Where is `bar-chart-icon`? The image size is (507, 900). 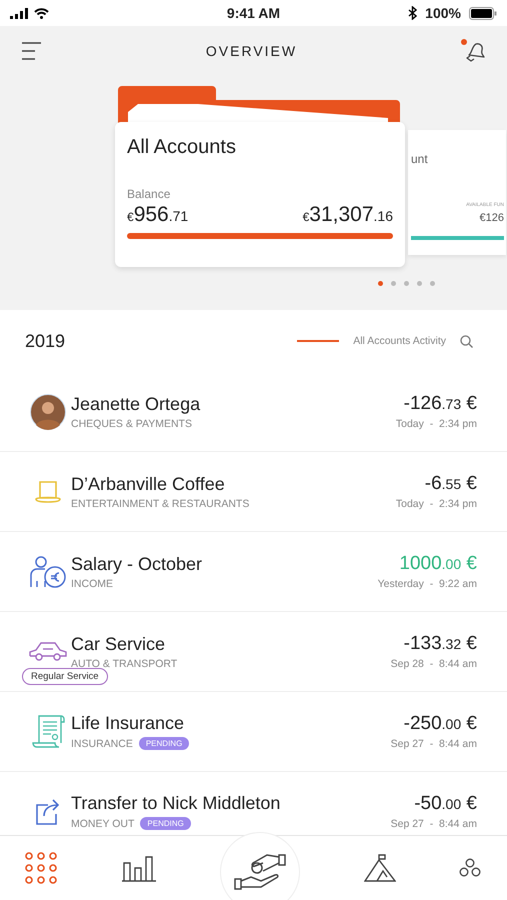 bar-chart-icon is located at coordinates (138, 868).